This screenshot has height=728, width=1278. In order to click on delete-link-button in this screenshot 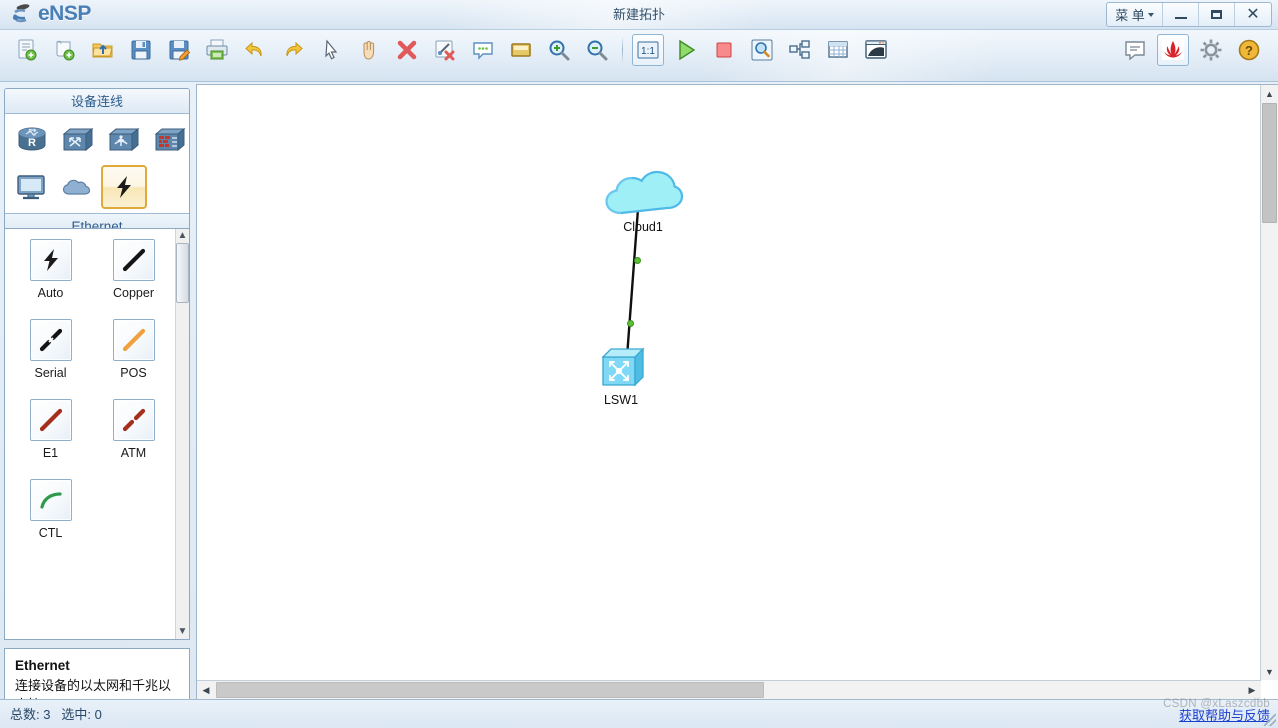, I will do `click(445, 50)`.